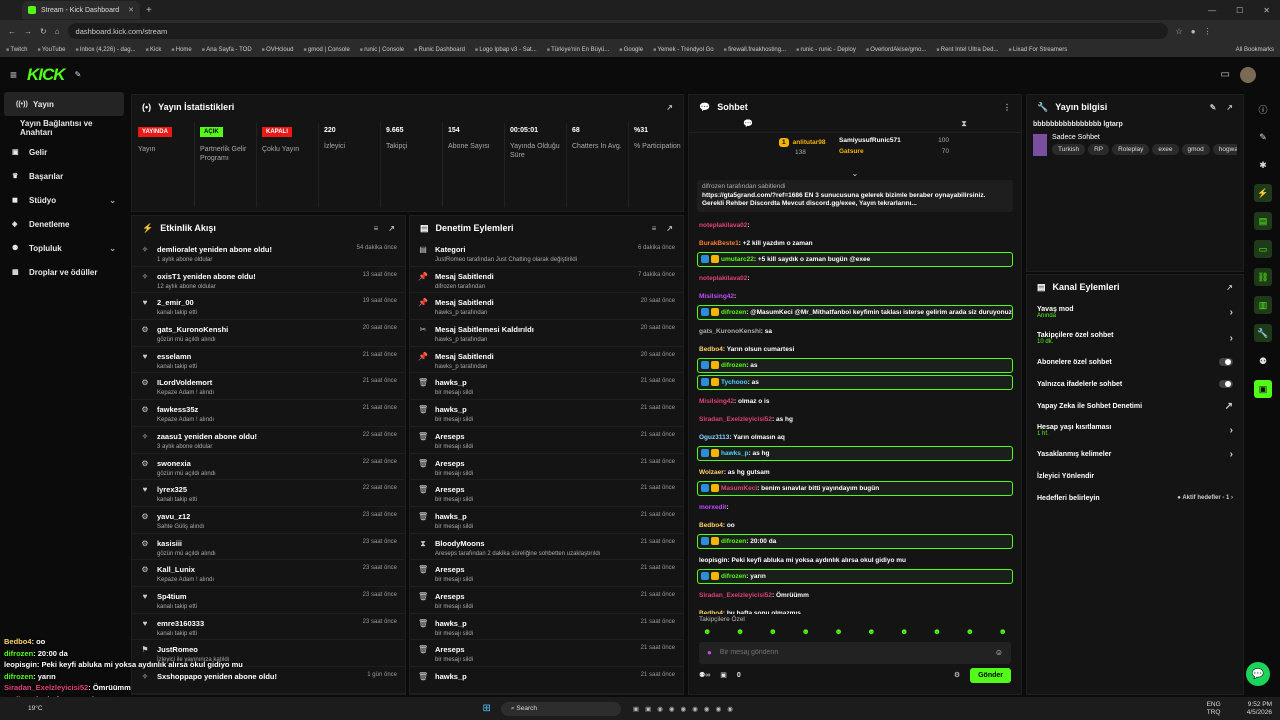 This screenshot has width=1280, height=720. Describe the element at coordinates (181, 50) in the screenshot. I see `bookmark-item: Home` at that location.